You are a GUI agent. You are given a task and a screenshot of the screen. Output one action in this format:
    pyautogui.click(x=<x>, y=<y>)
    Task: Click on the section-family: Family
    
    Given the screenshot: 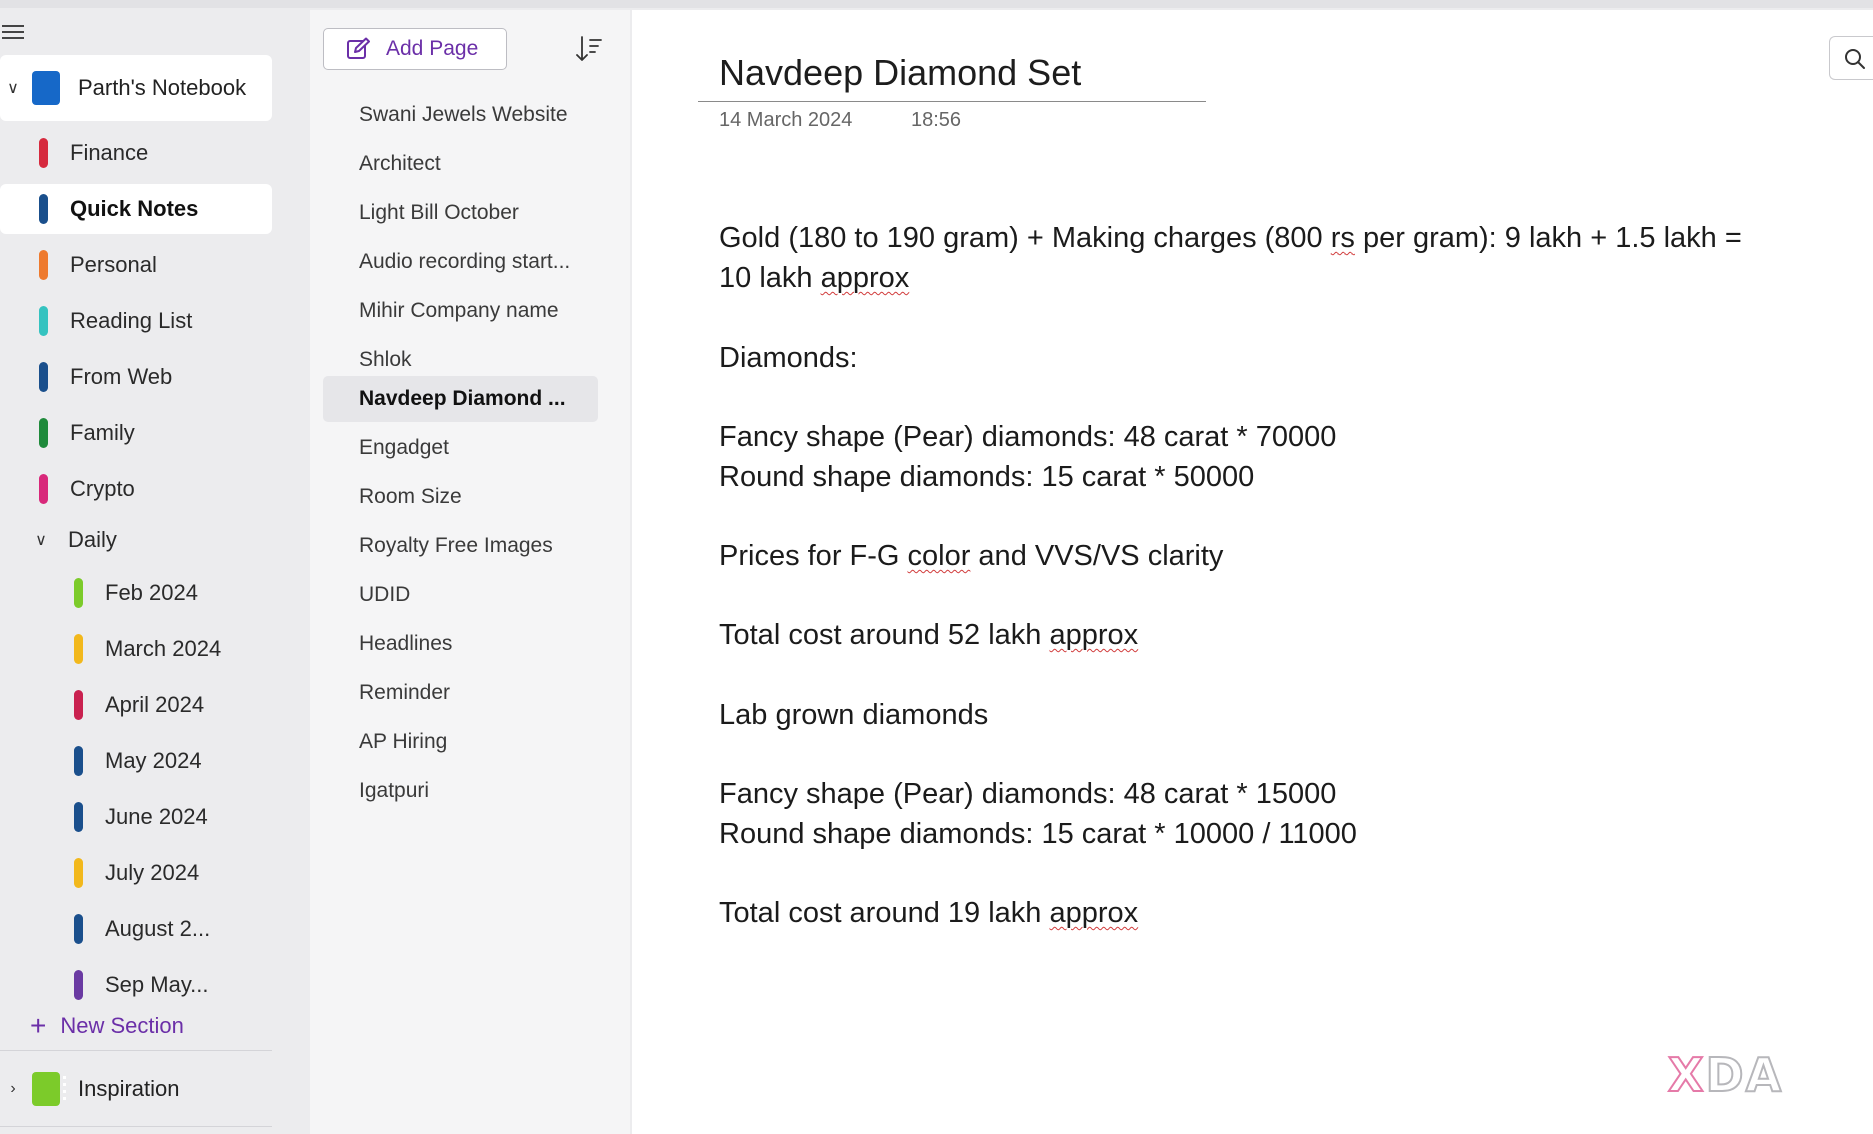 What is the action you would take?
    pyautogui.click(x=136, y=433)
    